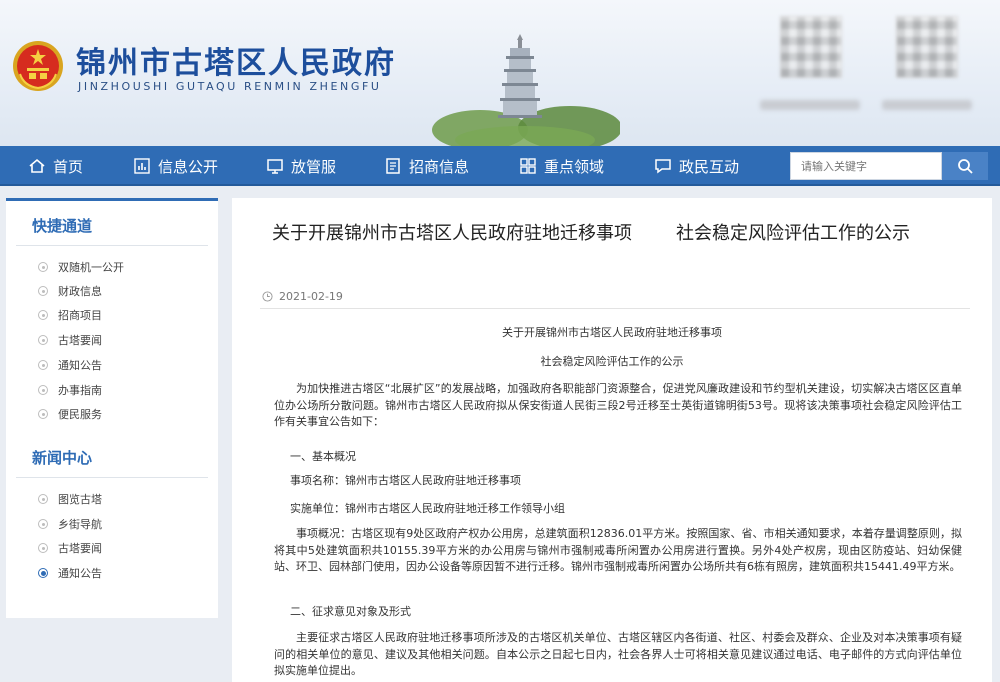 The height and width of the screenshot is (682, 1000). Describe the element at coordinates (80, 524) in the screenshot. I see `sidebar-item-label: 乡街导航` at that location.